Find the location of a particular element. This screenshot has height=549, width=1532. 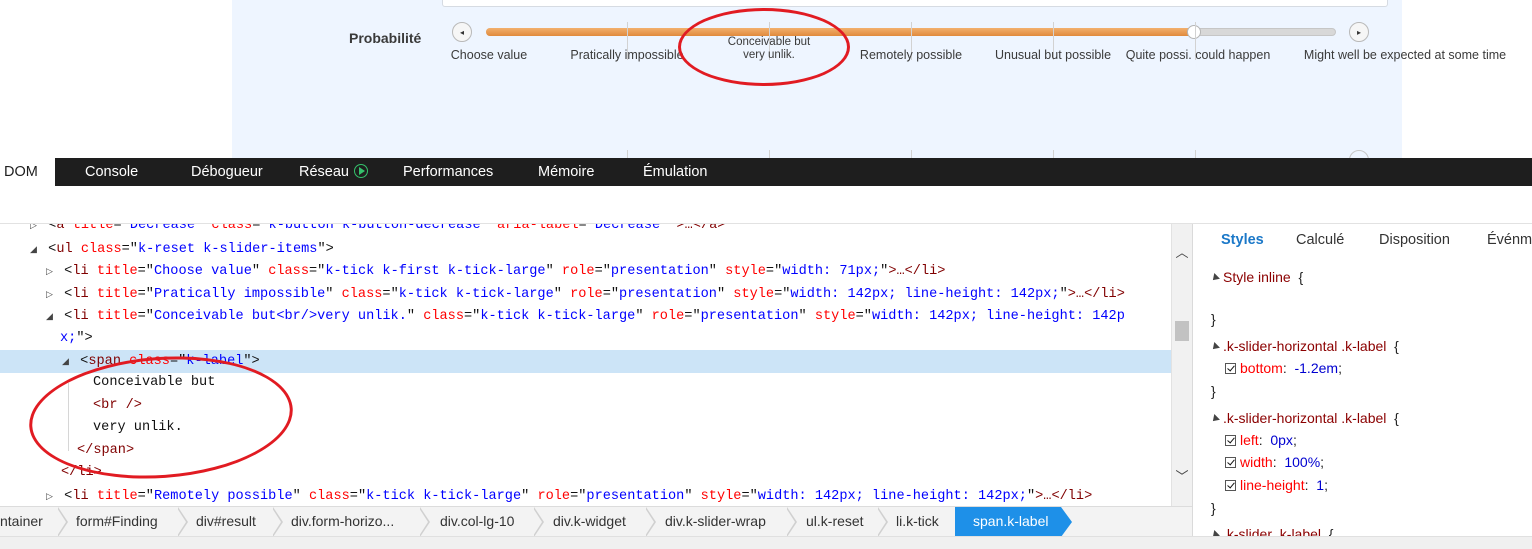

dom-text-node: Conceivable but is located at coordinates (585, 383).